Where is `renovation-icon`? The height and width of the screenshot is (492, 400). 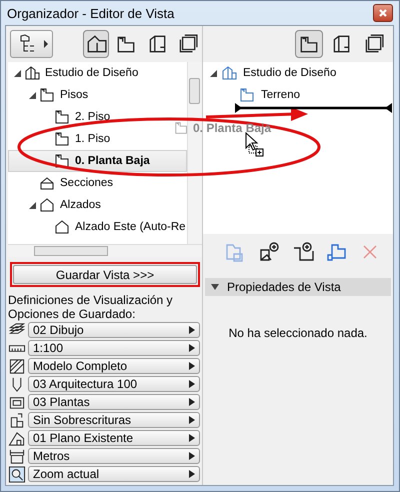 renovation-icon is located at coordinates (17, 438).